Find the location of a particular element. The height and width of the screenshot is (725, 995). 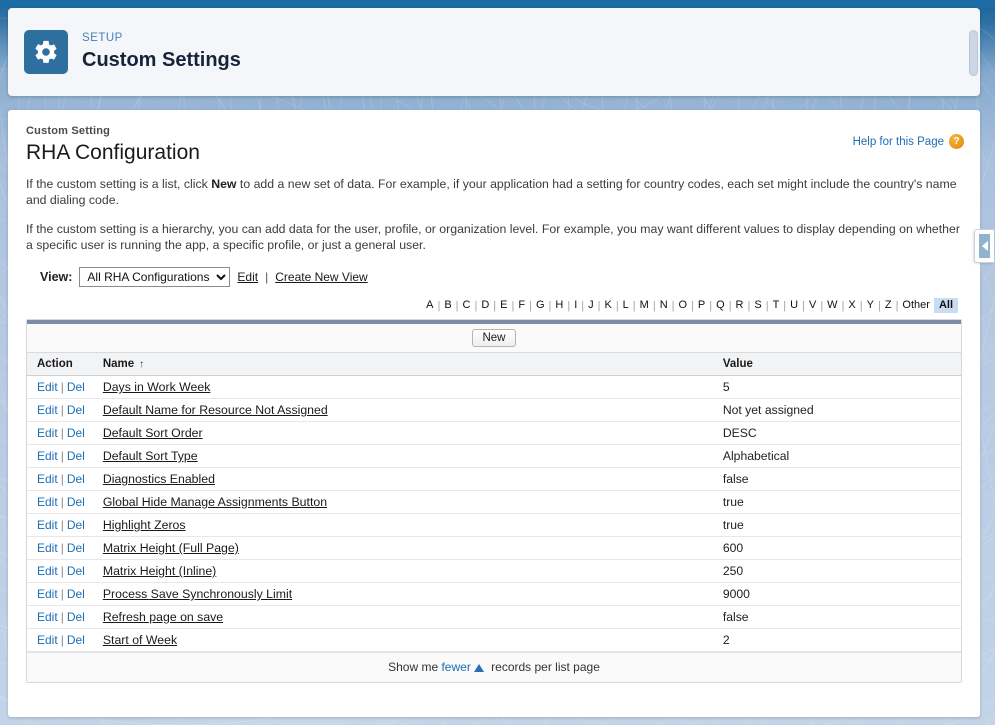

alpha-filter-o: O is located at coordinates (683, 305).